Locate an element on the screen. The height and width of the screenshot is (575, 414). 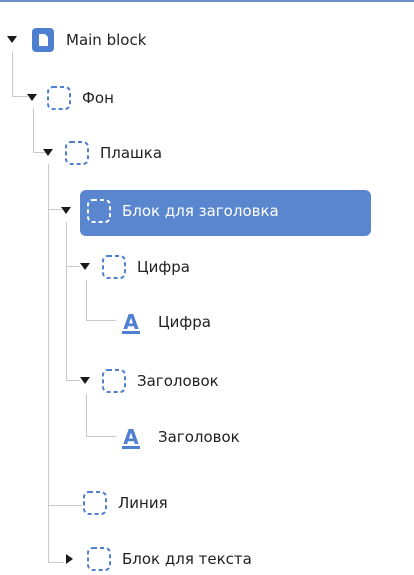
tree-row-label: Плашка is located at coordinates (131, 153).